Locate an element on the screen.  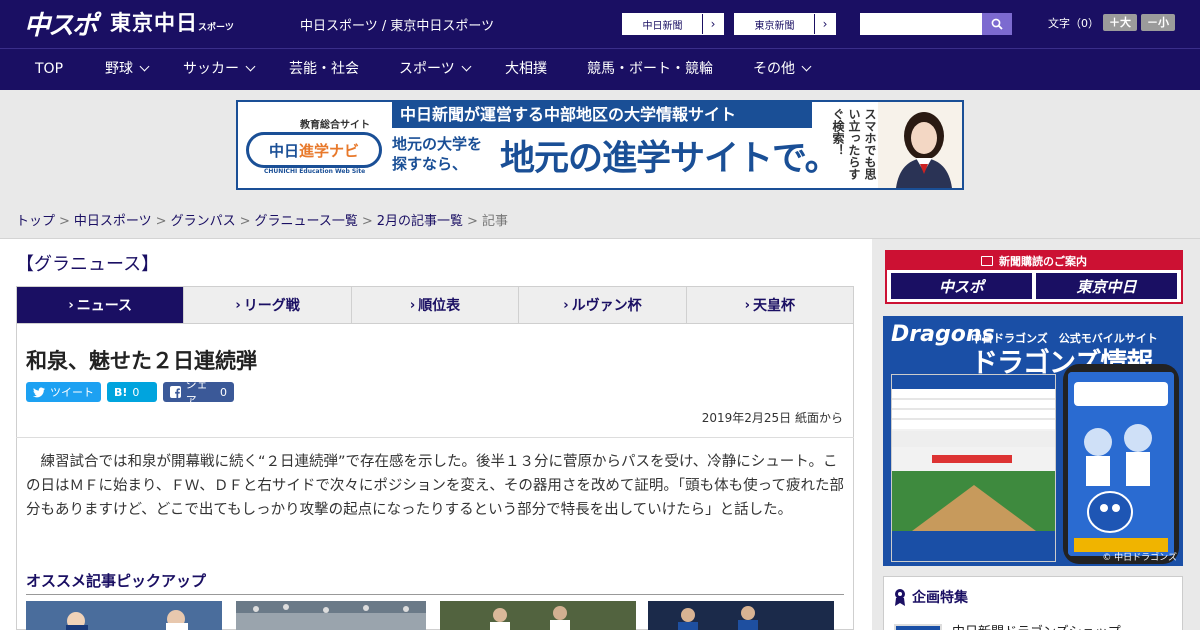
font-size-control: 文字（0） ＋大 －小 is located at coordinates (1111, 22).